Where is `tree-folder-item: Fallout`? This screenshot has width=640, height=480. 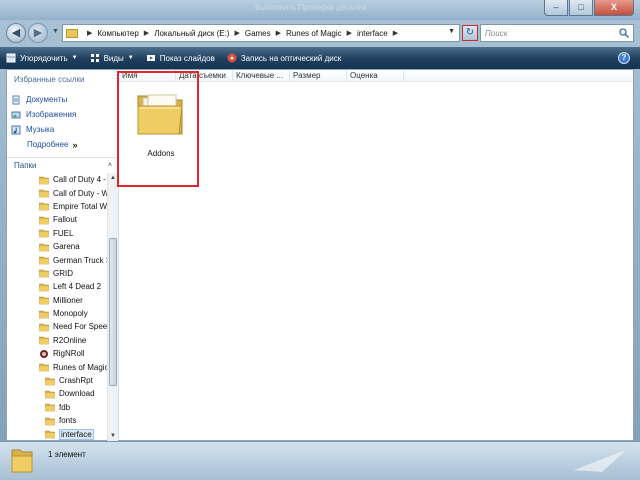 tree-folder-item: Fallout is located at coordinates (57, 219).